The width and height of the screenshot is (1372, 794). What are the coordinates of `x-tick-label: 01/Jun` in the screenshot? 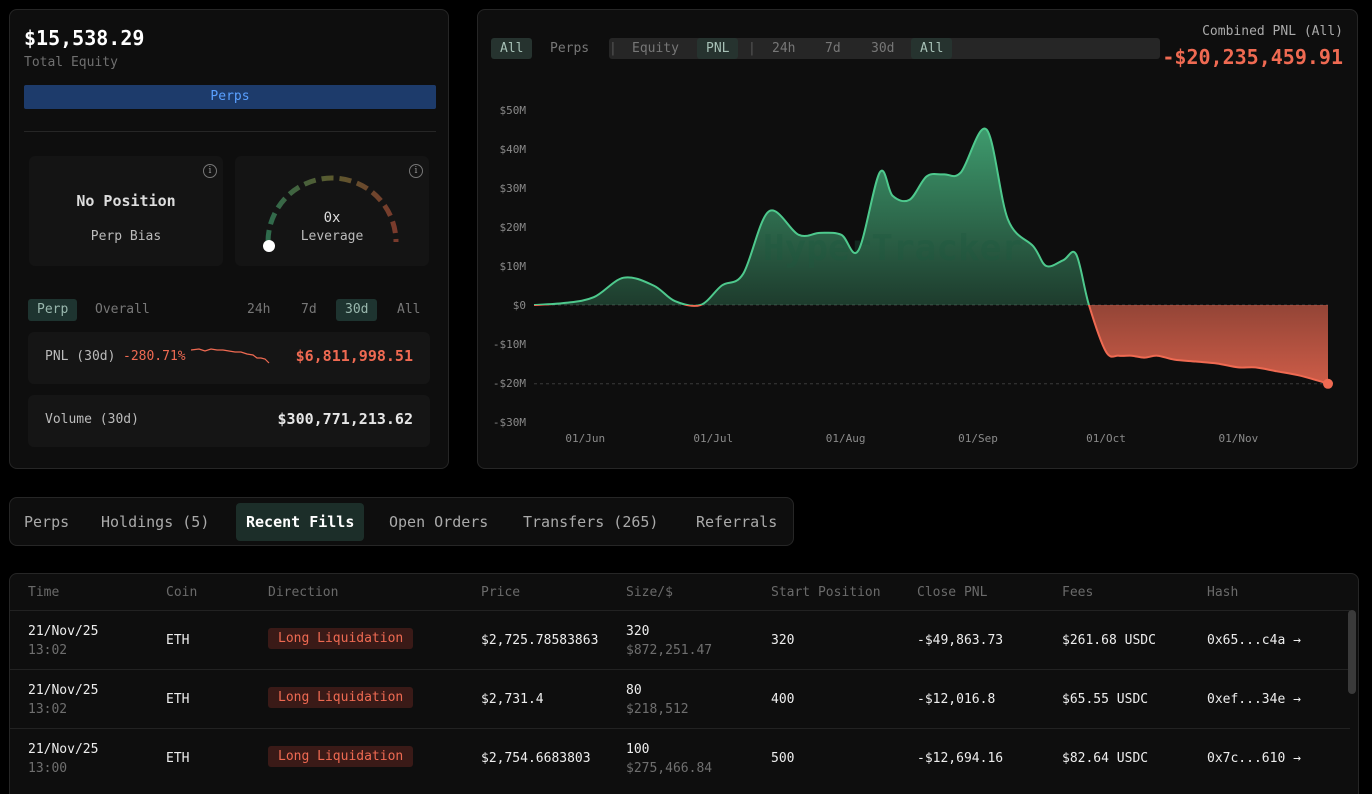 It's located at (585, 438).